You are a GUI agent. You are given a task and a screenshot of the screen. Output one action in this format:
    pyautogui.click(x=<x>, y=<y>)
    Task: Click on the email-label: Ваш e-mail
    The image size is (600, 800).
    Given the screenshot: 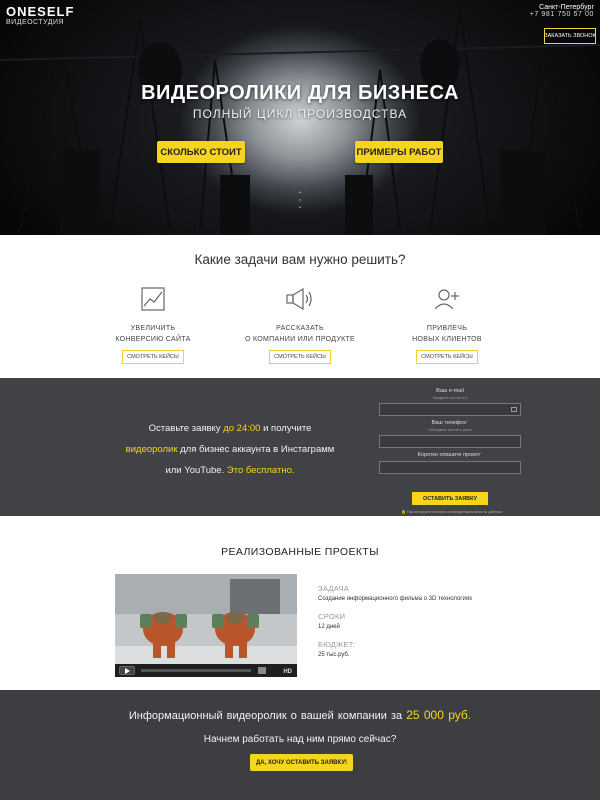 What is the action you would take?
    pyautogui.click(x=450, y=391)
    